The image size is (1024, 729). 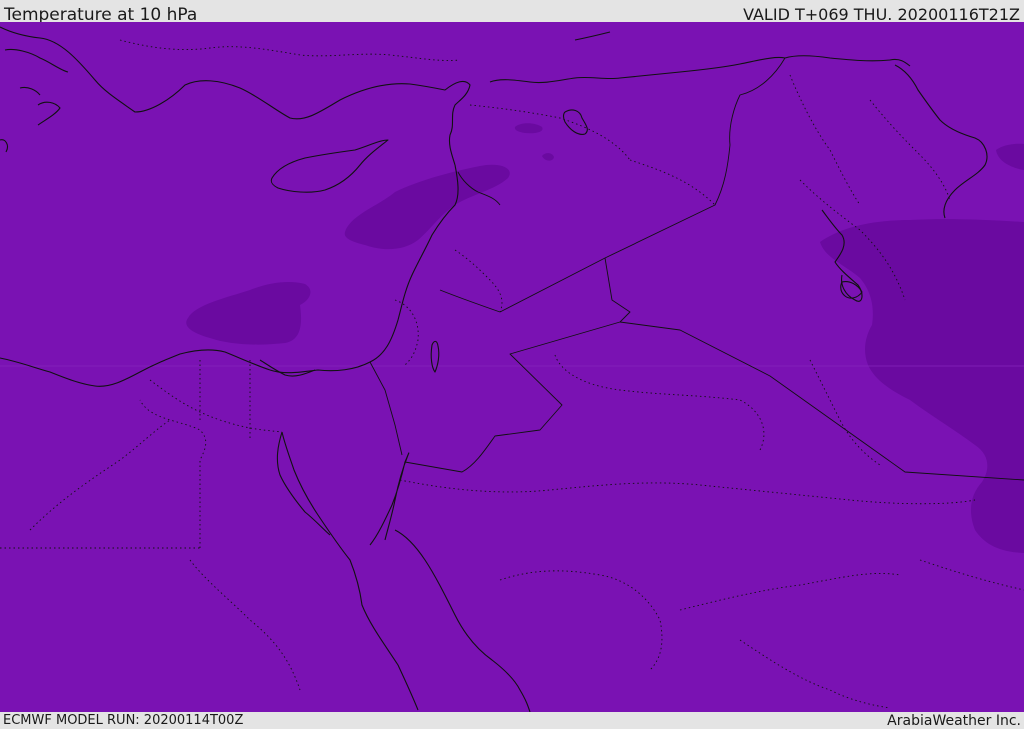 I want to click on credit-label: ArabiaWeather Inc., so click(x=954, y=721).